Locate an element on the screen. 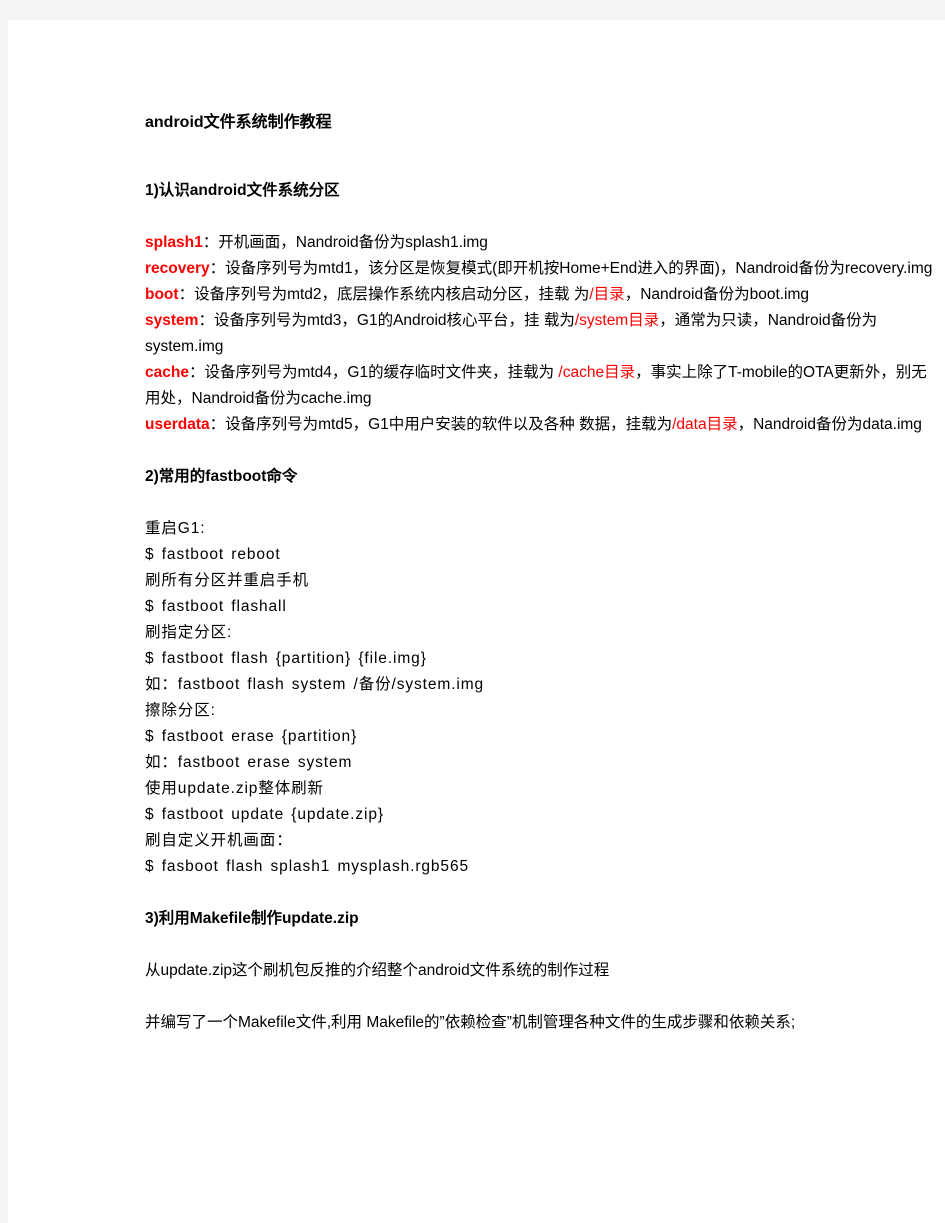 The image size is (945, 1223). partition-desc-after: ，Nandroid备份为boot.img is located at coordinates (717, 294).